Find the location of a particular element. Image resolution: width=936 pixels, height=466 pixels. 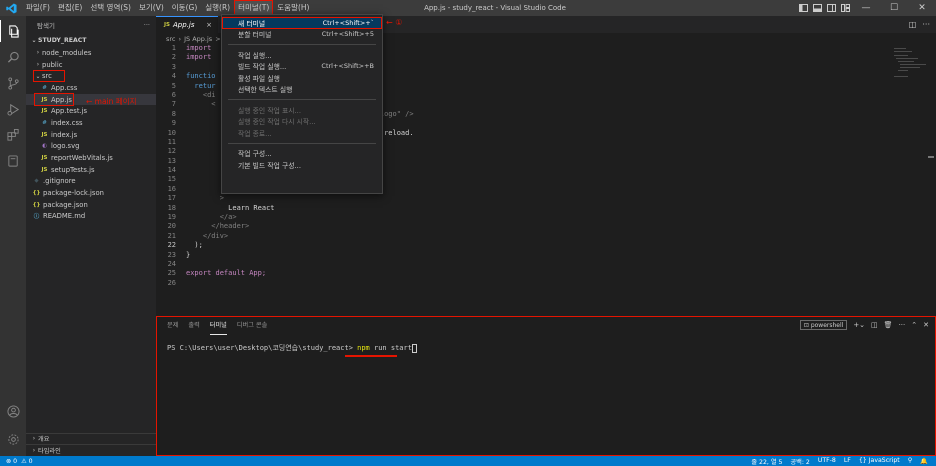

warnings-count: ⚠ 0 is located at coordinates (26, 461).